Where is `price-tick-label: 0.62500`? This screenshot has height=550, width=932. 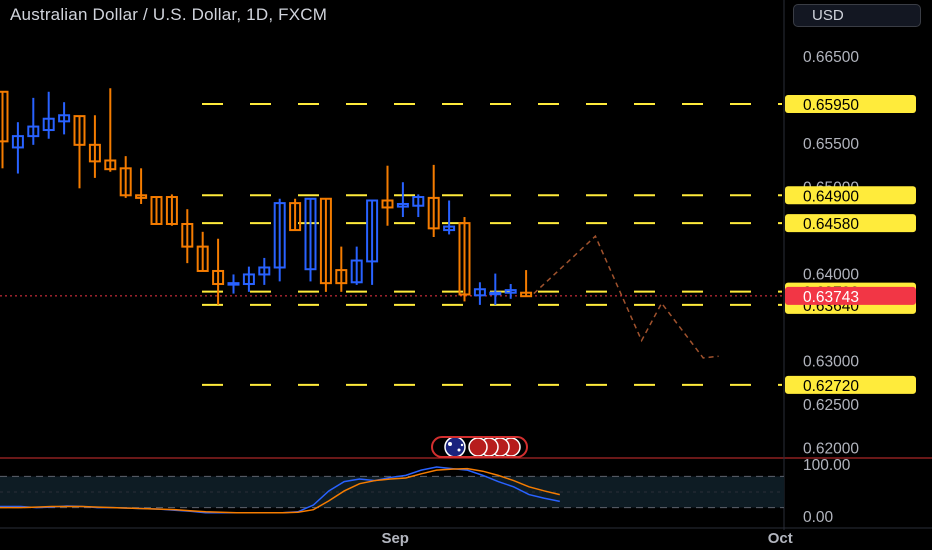
price-tick-label: 0.62500 is located at coordinates (831, 405).